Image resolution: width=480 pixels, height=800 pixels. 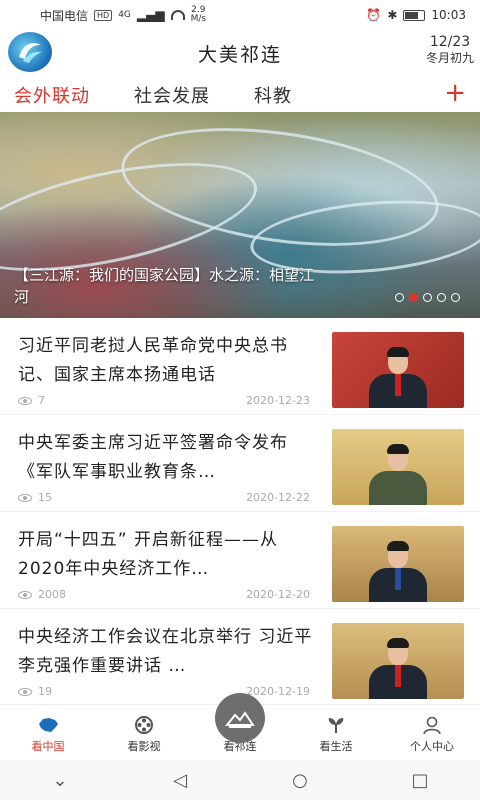 I want to click on tab-hui-wai-lian-dong: 会外联动, so click(x=52, y=95).